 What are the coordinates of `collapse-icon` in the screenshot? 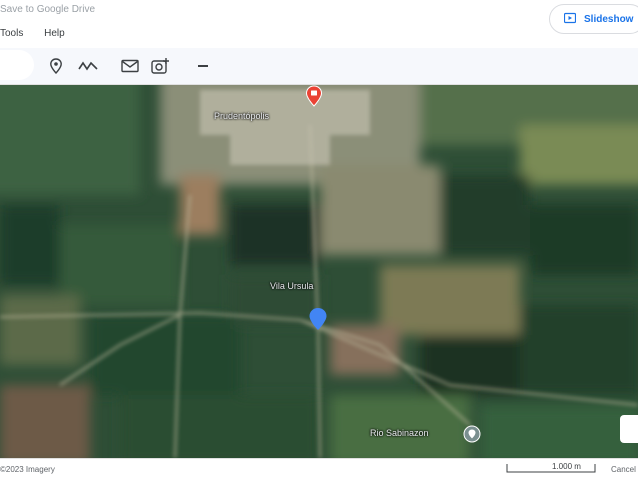 It's located at (203, 66).